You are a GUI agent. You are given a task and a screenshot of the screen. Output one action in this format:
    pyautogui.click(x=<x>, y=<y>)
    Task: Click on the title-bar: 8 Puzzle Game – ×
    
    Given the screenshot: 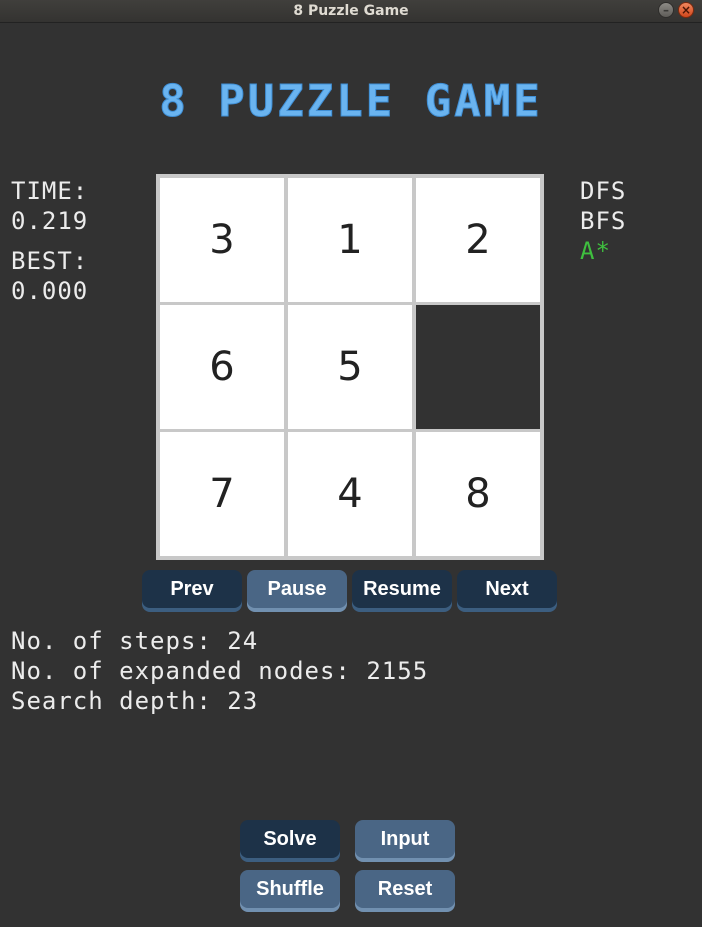 What is the action you would take?
    pyautogui.click(x=351, y=11)
    